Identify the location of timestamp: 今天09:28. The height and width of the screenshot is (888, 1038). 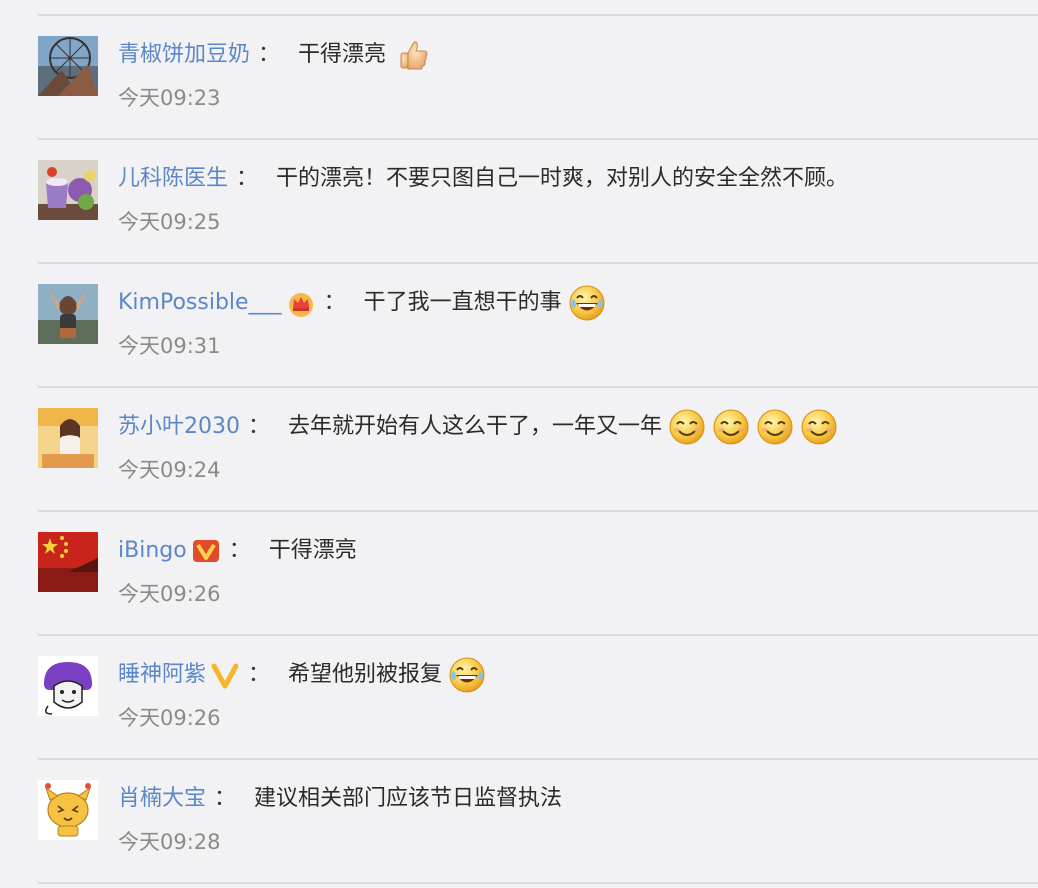
(169, 842).